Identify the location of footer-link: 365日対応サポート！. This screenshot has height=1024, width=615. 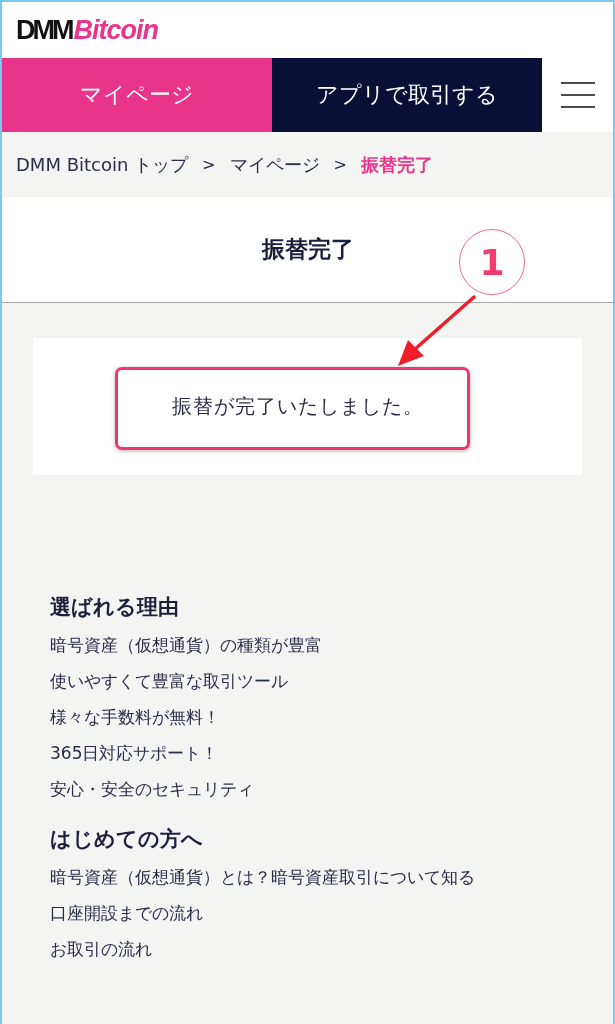
(300, 753).